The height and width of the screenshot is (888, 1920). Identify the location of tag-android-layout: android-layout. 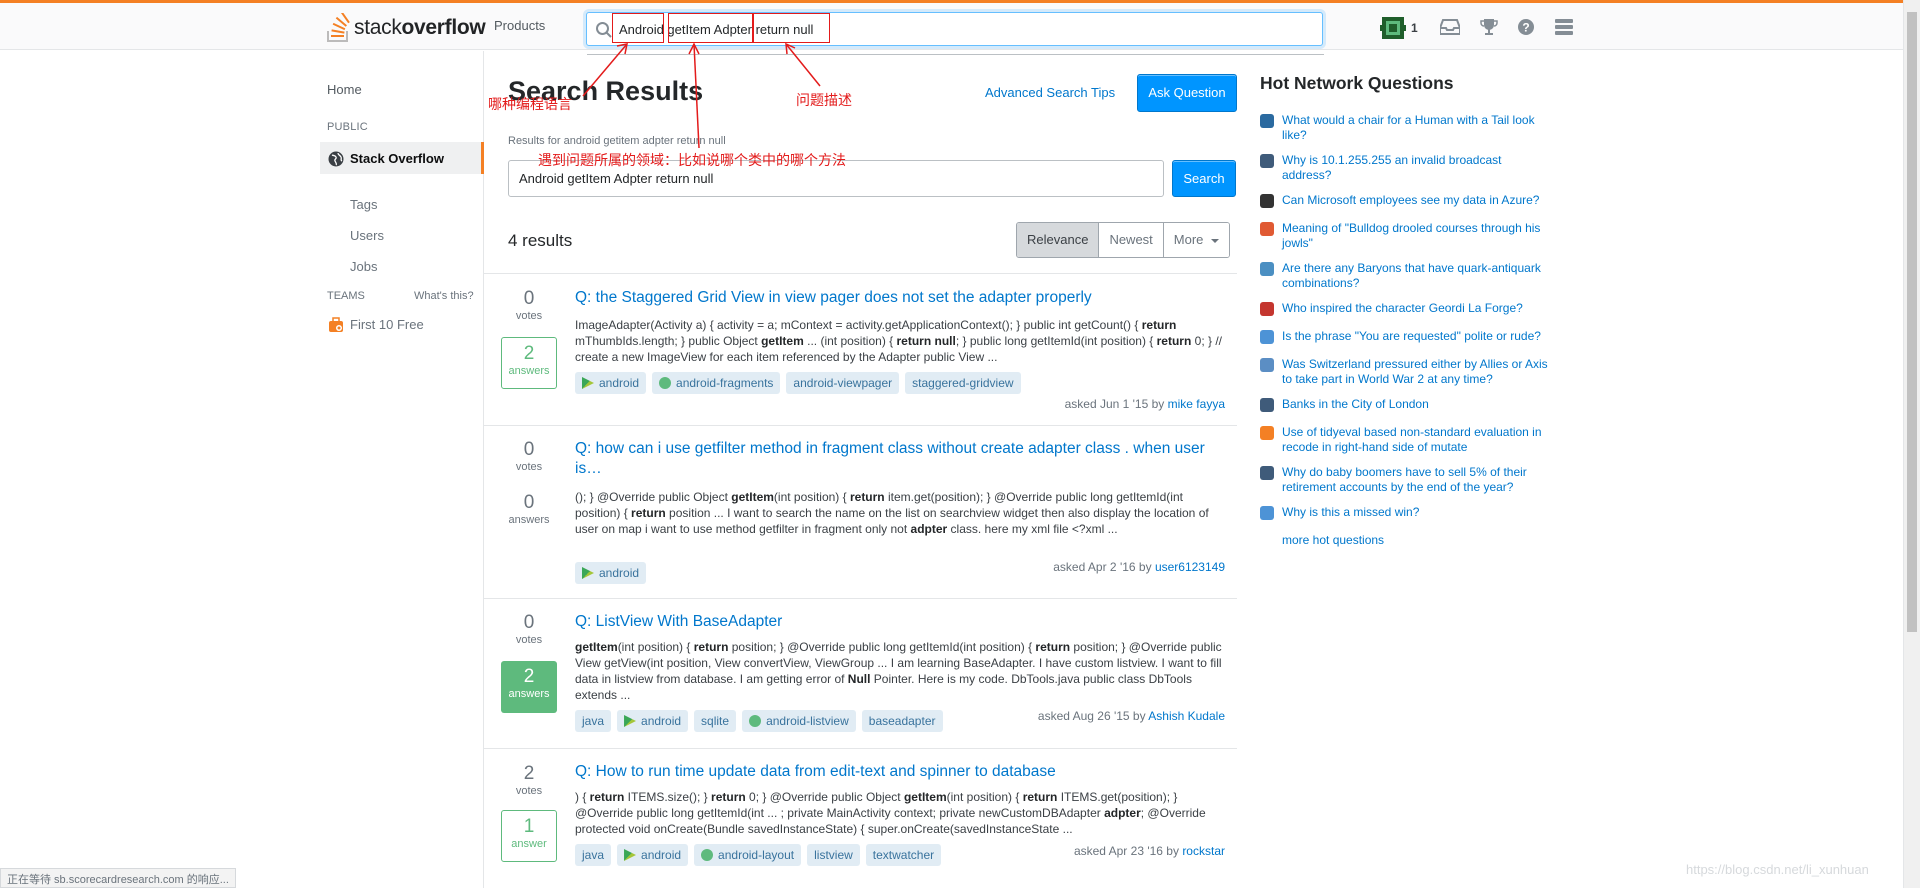
(748, 855).